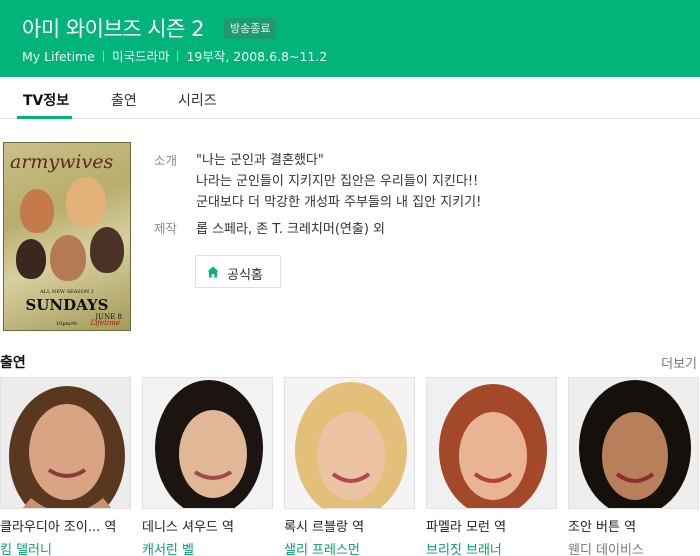 This screenshot has height=556, width=700. I want to click on tab-series: 시리즈, so click(197, 100).